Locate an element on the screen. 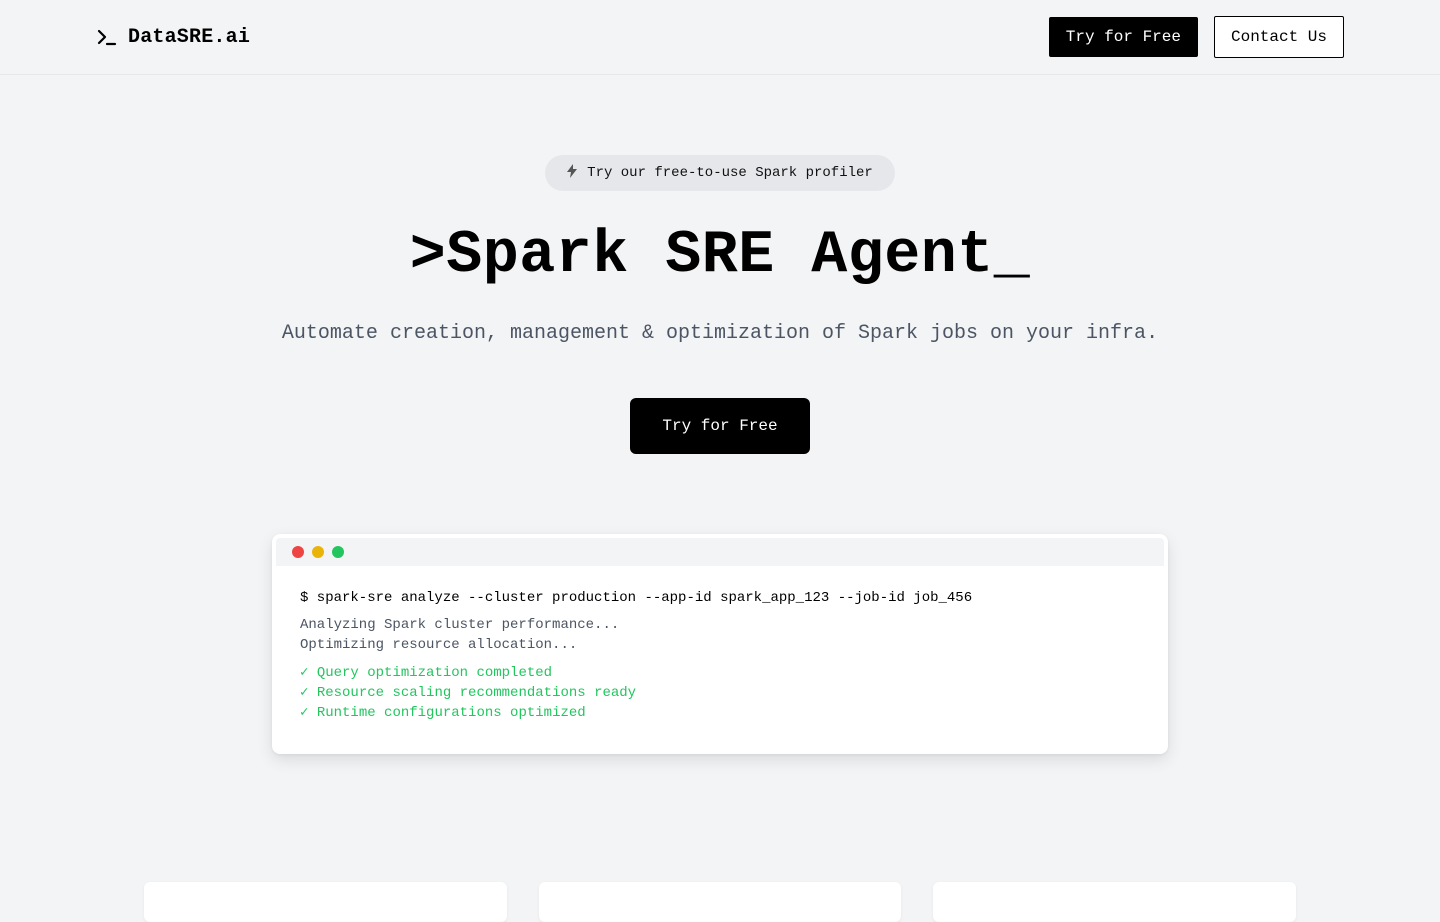 The height and width of the screenshot is (922, 1440). spark-icon is located at coordinates (572, 173).